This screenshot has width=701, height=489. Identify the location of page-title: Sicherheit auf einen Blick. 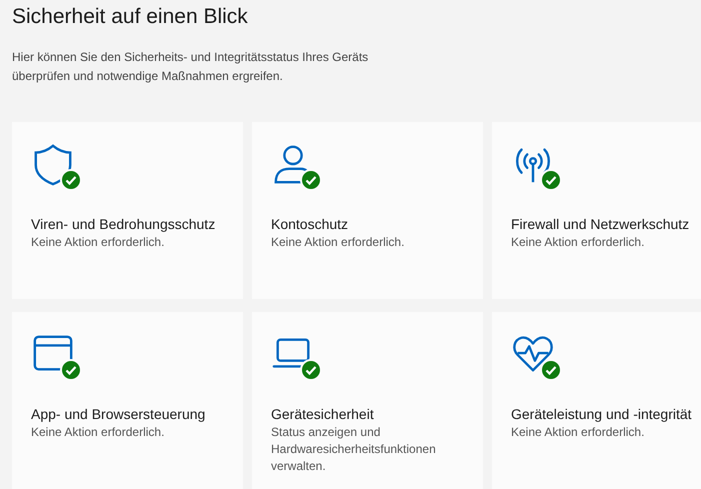
(130, 17).